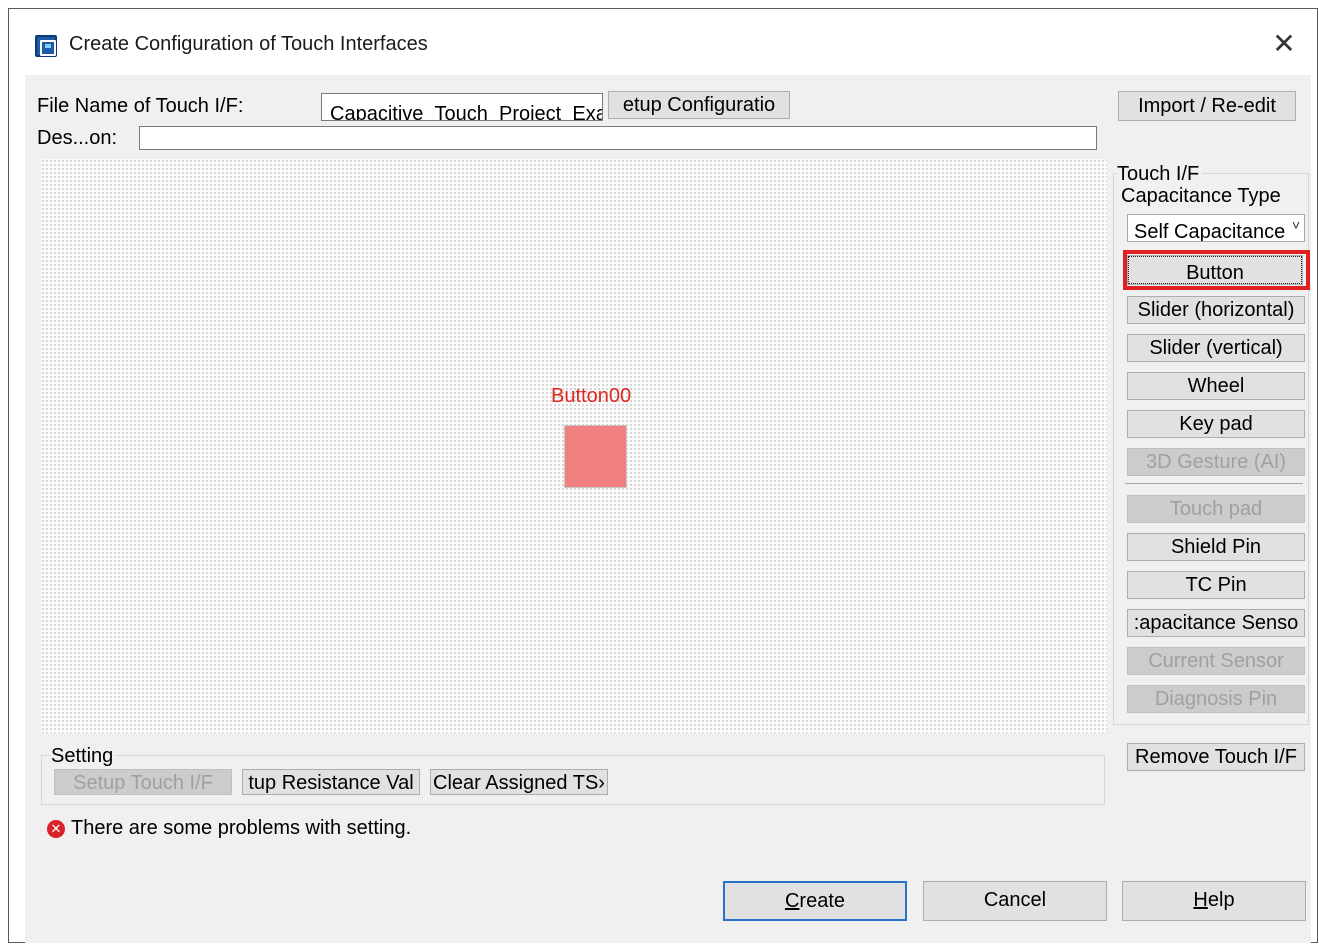 This screenshot has height=945, width=1319. What do you see at coordinates (140, 106) in the screenshot?
I see `file-name-label: File Name of Touch I/F:` at bounding box center [140, 106].